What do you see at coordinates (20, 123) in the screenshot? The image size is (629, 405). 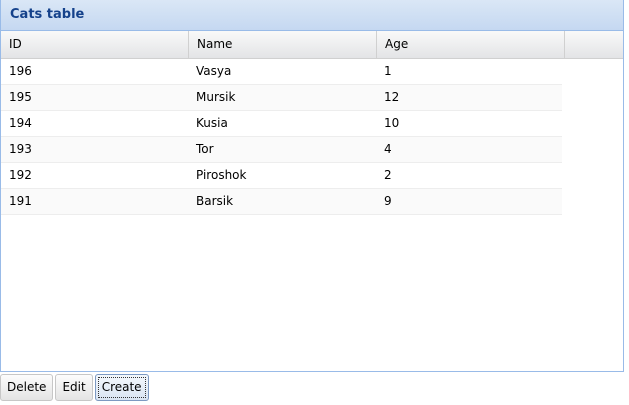 I see `cell-id: 194` at bounding box center [20, 123].